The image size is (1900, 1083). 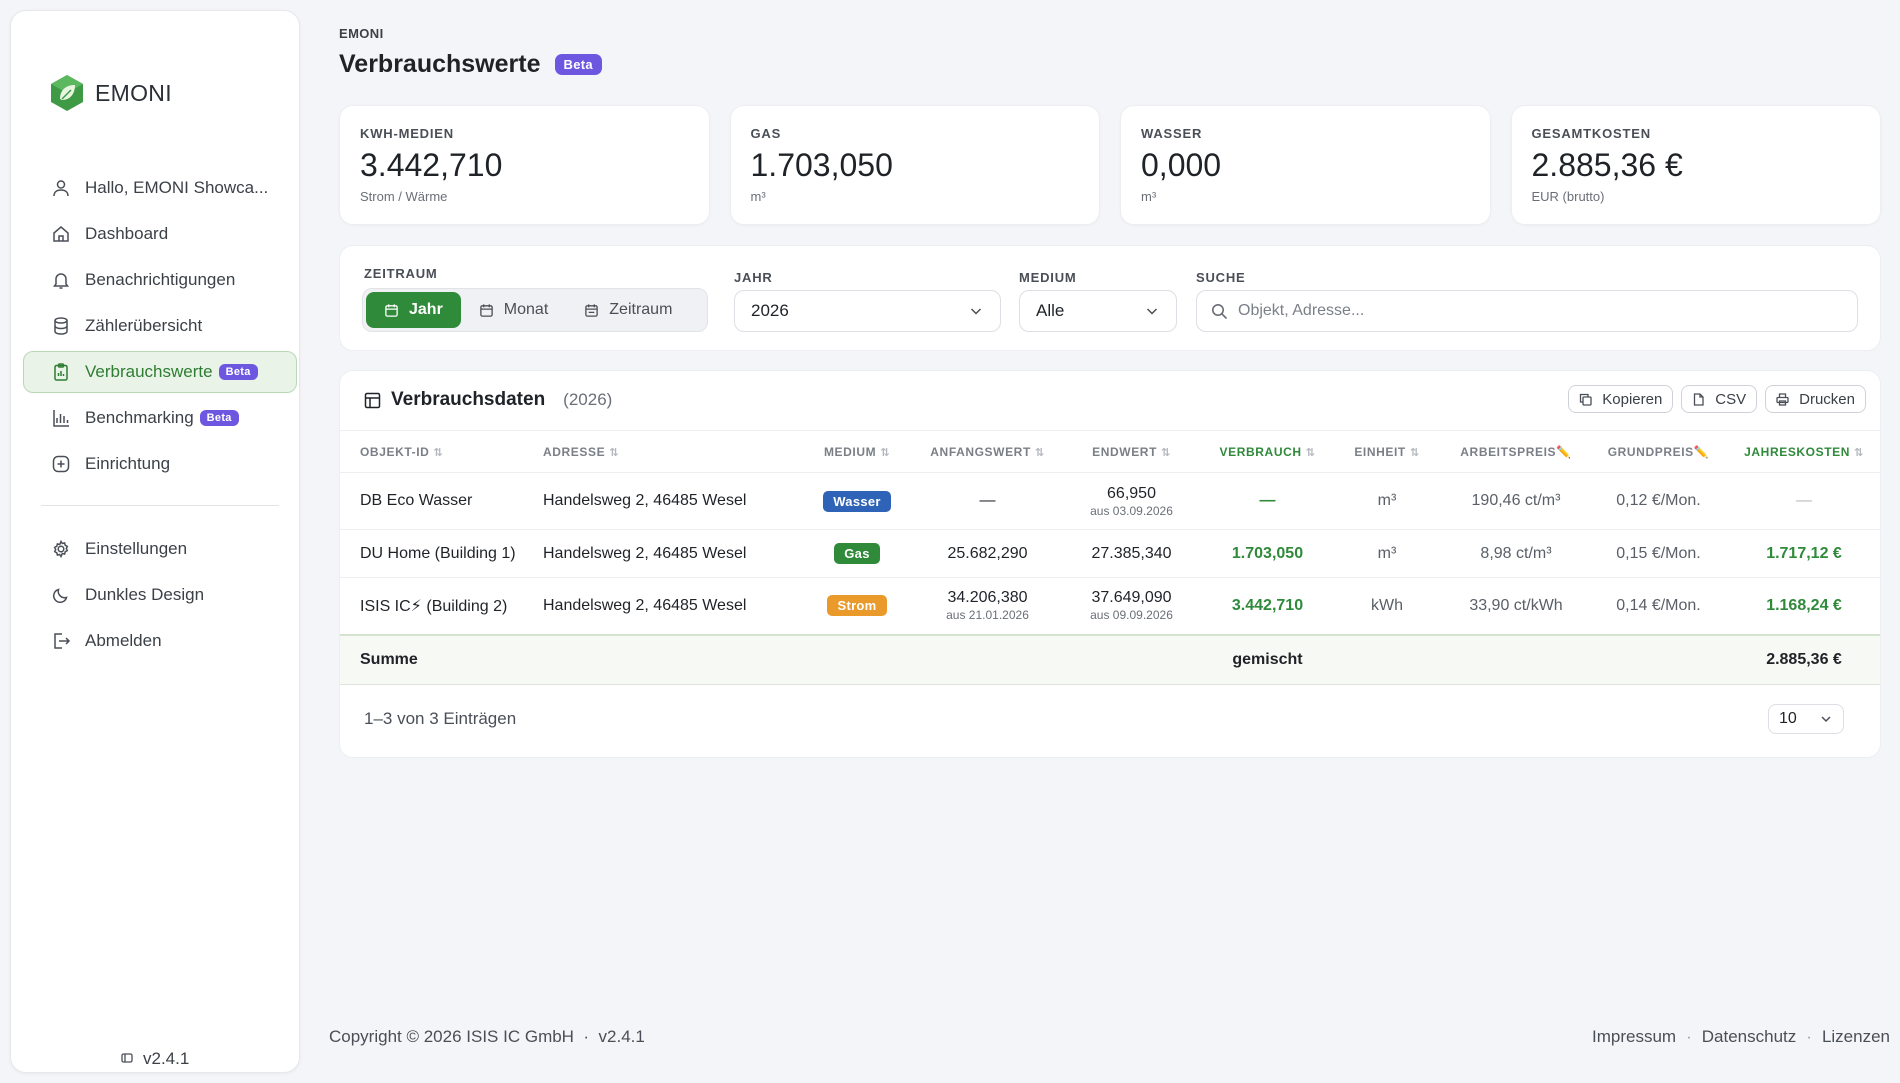 What do you see at coordinates (857, 553) in the screenshot?
I see `cell-medium: Gas` at bounding box center [857, 553].